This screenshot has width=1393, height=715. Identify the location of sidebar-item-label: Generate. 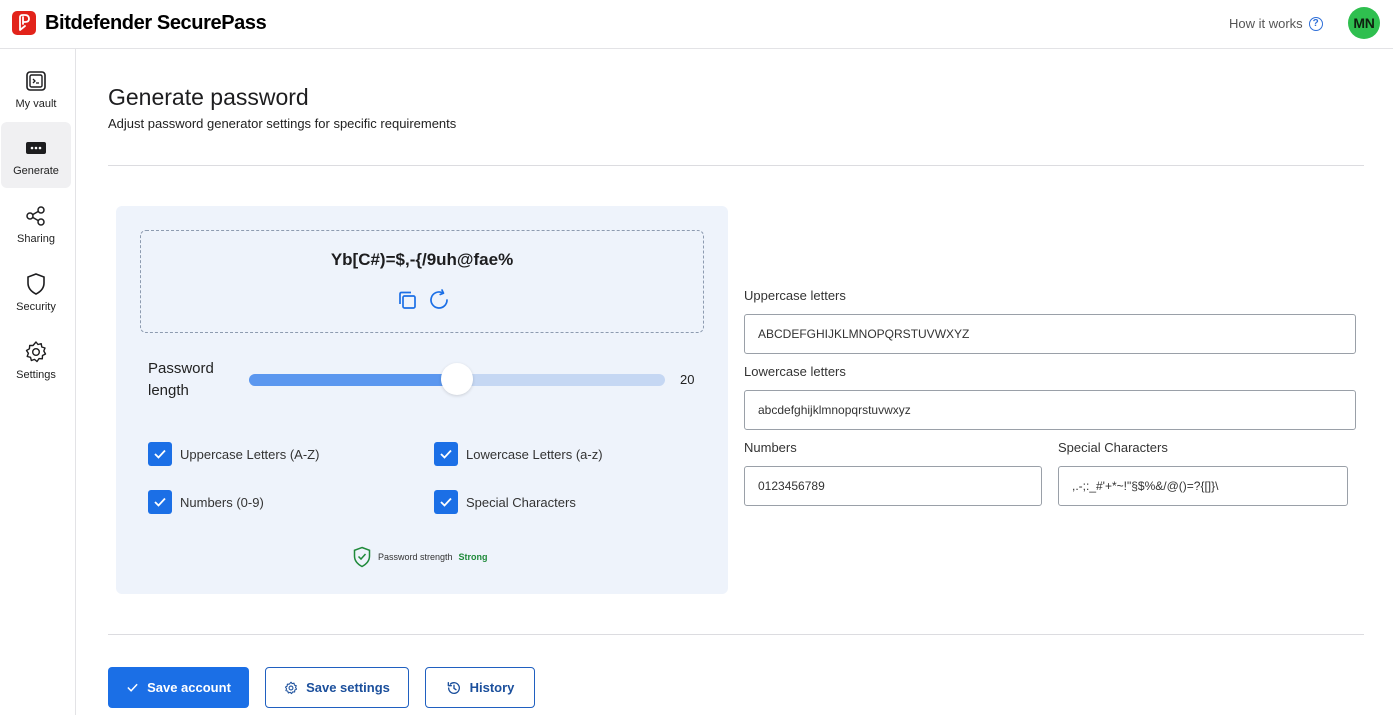
(36, 171).